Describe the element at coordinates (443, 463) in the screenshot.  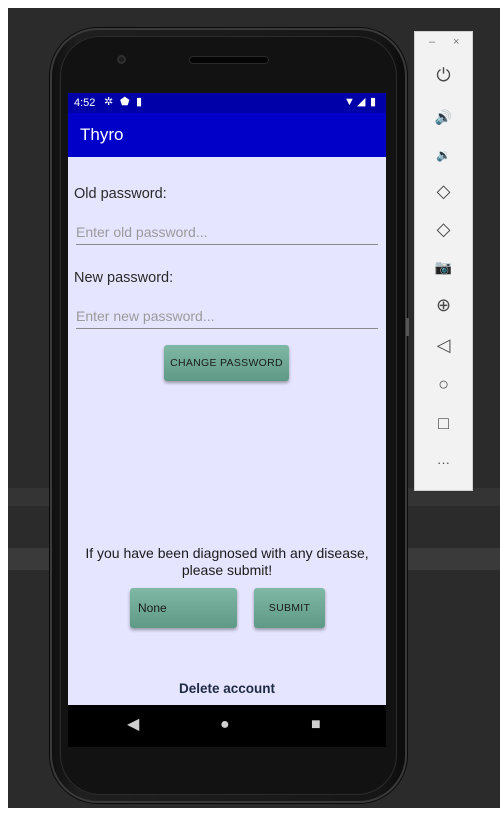
I see `more-icon: ···` at that location.